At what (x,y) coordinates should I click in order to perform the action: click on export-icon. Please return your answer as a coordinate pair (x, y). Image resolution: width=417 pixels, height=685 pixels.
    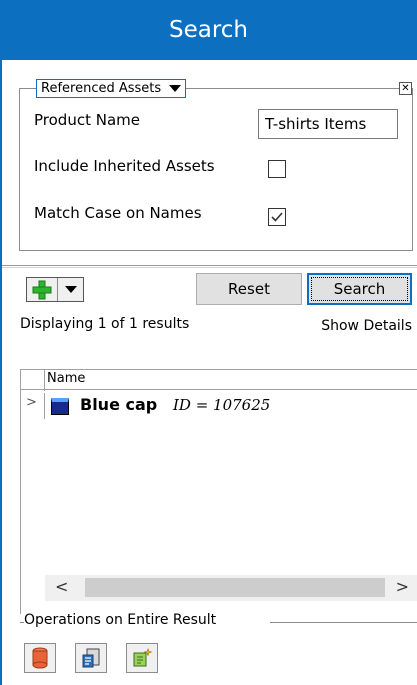
    Looking at the image, I should click on (91, 658).